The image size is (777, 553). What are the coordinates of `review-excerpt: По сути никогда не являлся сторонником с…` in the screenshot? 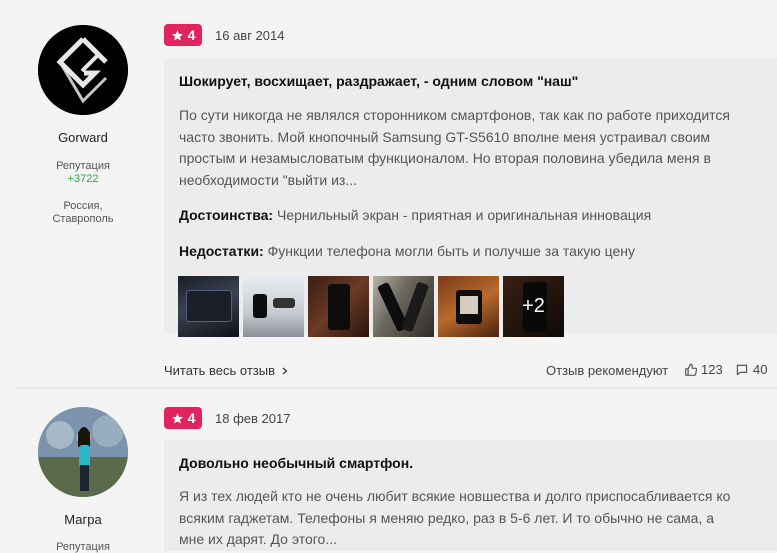 It's located at (459, 148).